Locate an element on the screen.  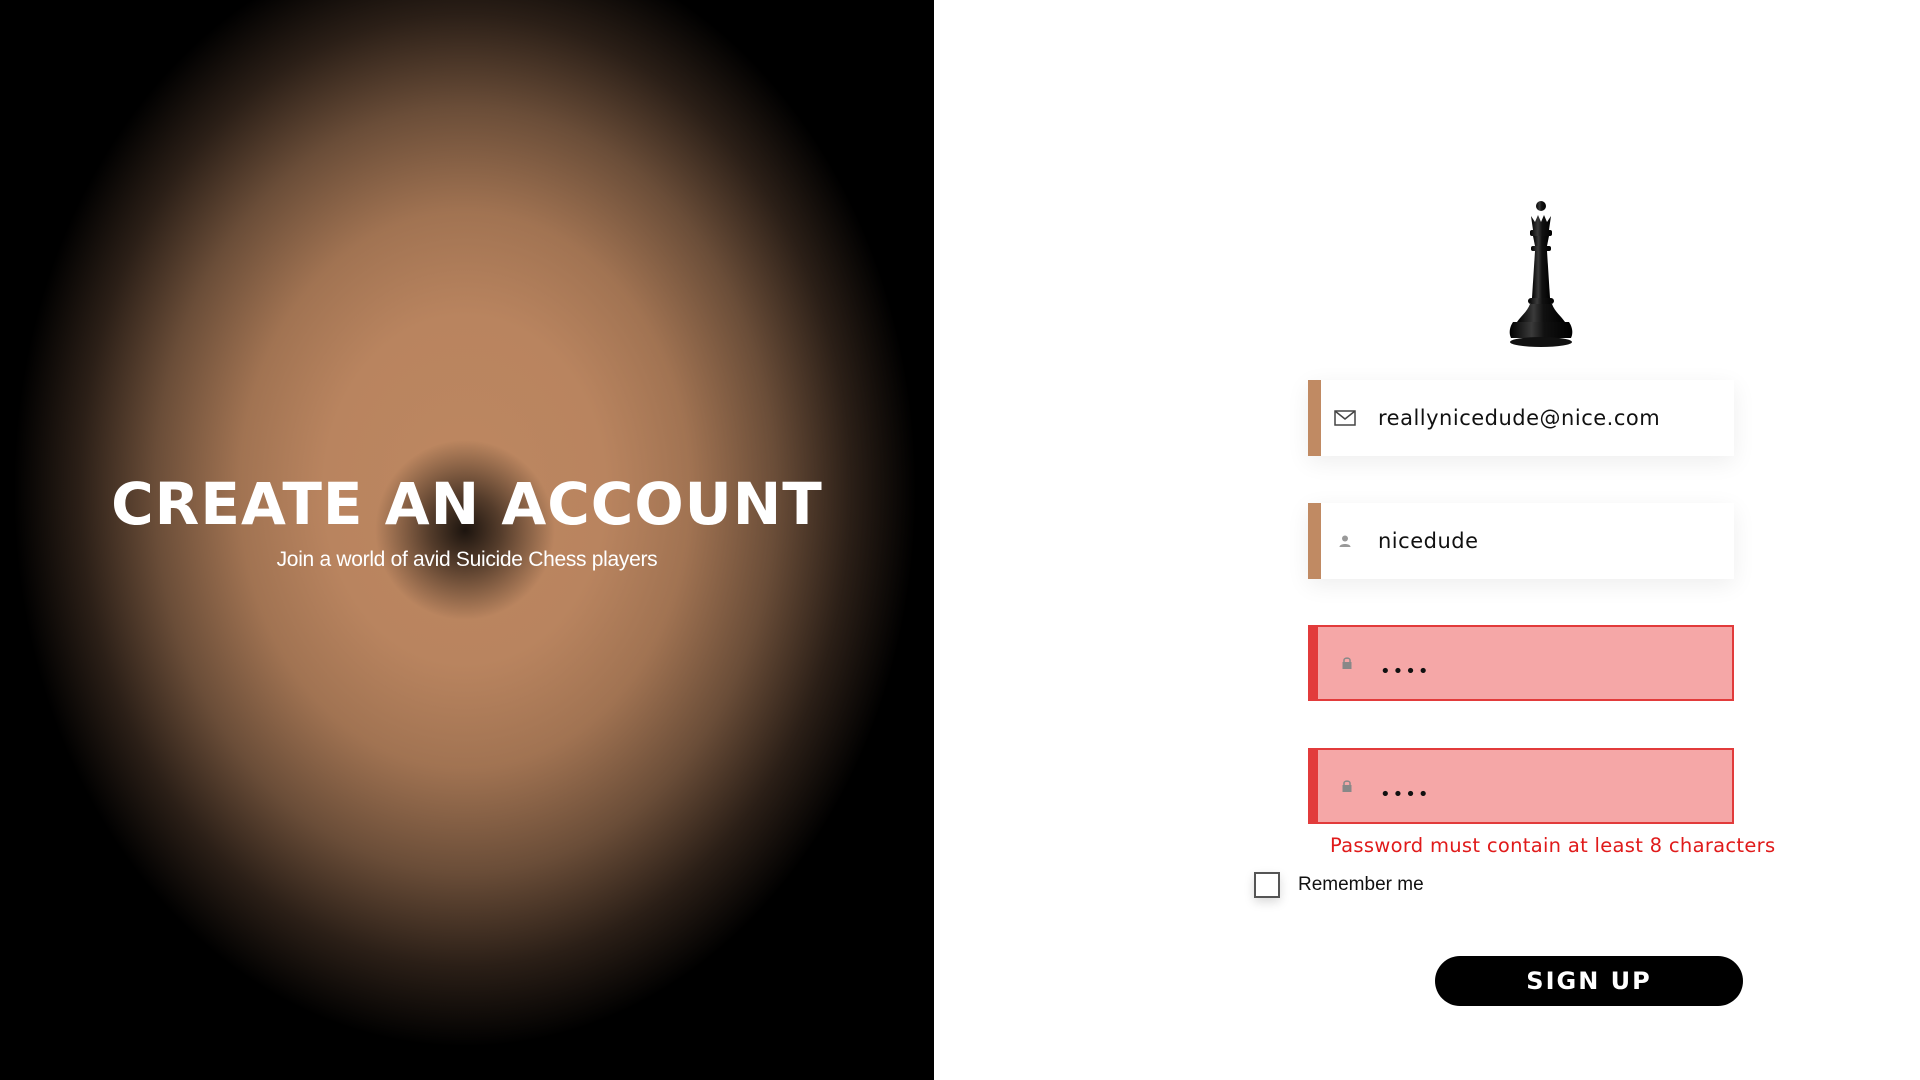
username-field is located at coordinates (1521, 541).